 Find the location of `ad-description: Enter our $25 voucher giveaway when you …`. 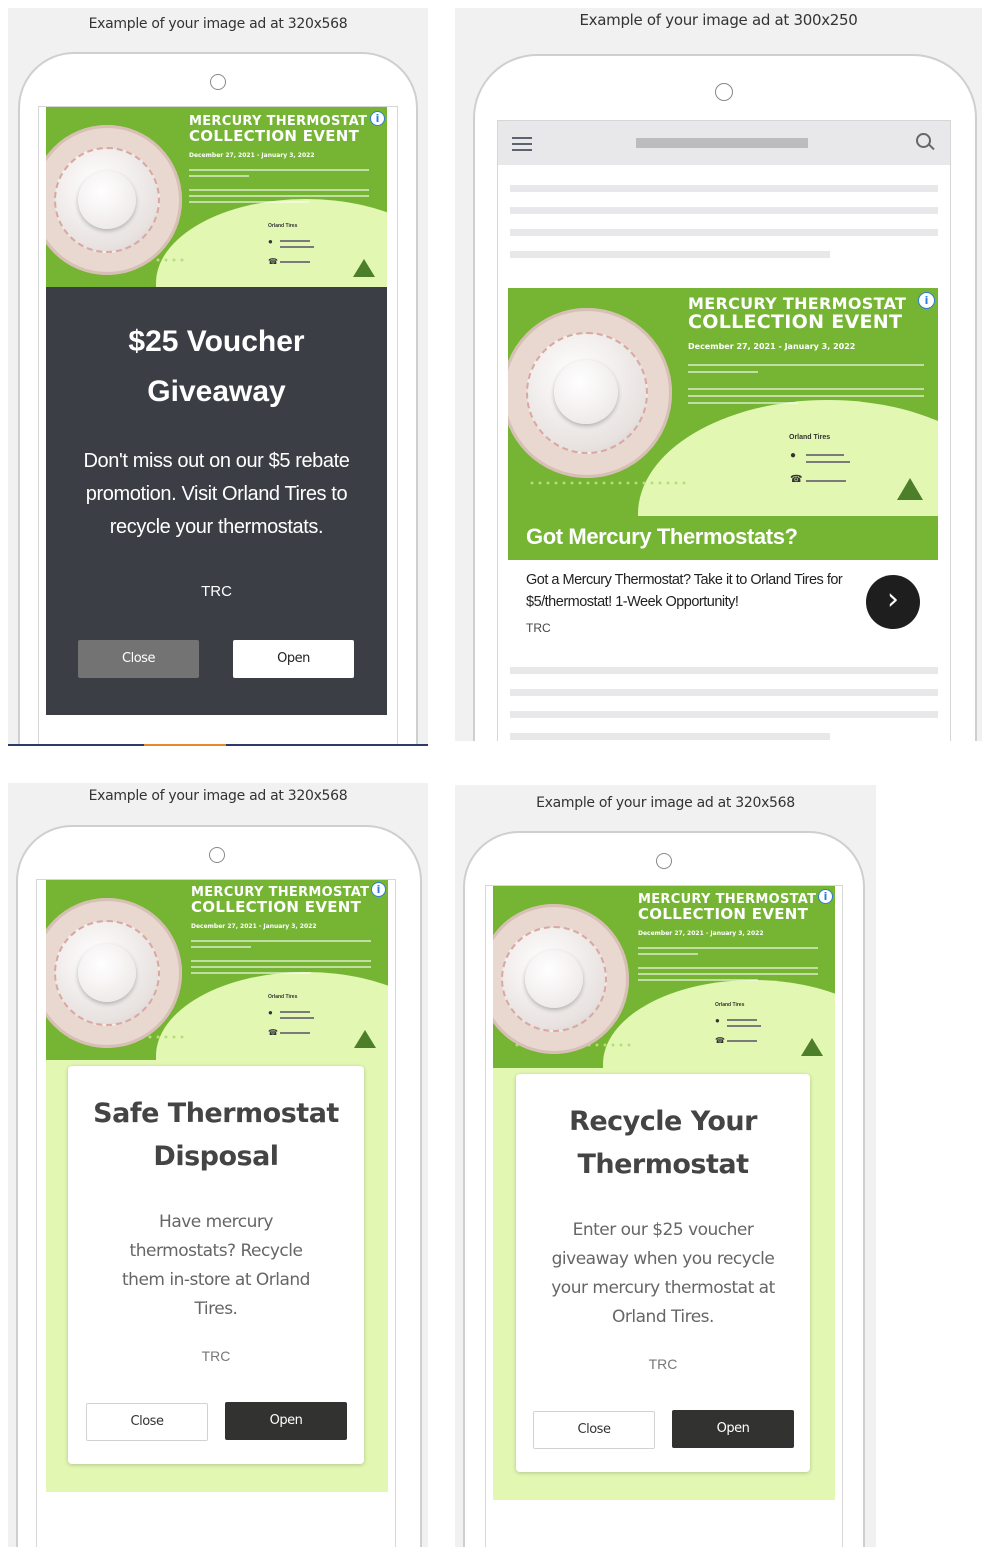

ad-description: Enter our $25 voucher giveaway when you … is located at coordinates (663, 1273).